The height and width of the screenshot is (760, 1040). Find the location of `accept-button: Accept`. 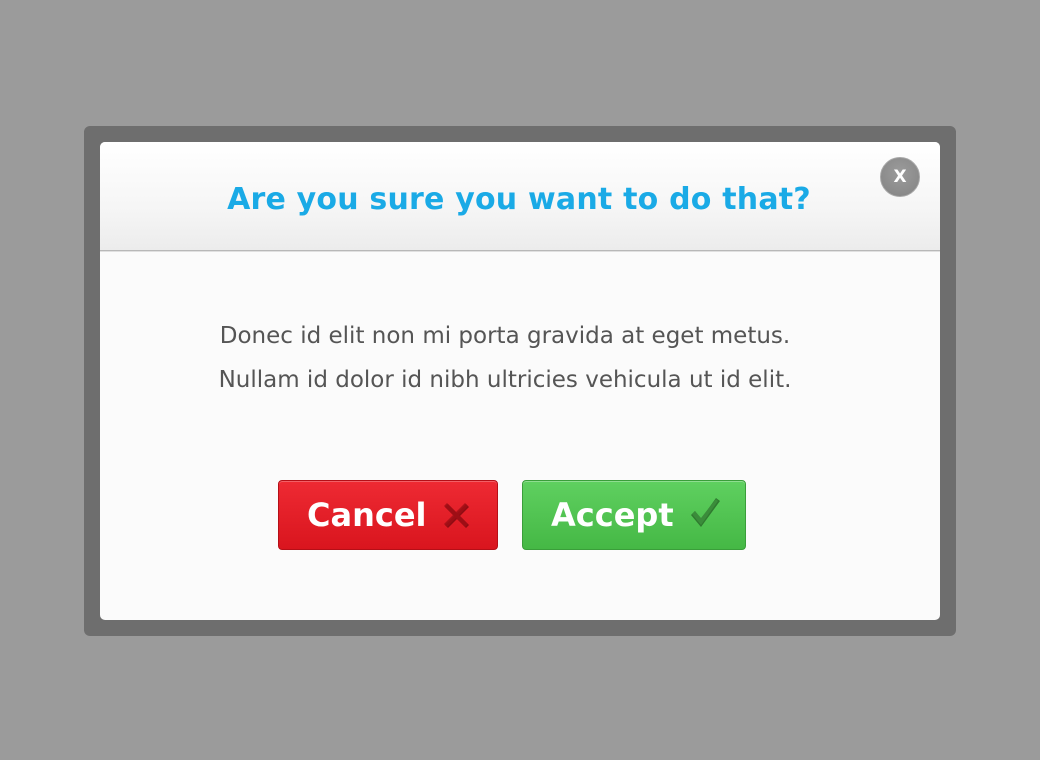

accept-button: Accept is located at coordinates (634, 515).